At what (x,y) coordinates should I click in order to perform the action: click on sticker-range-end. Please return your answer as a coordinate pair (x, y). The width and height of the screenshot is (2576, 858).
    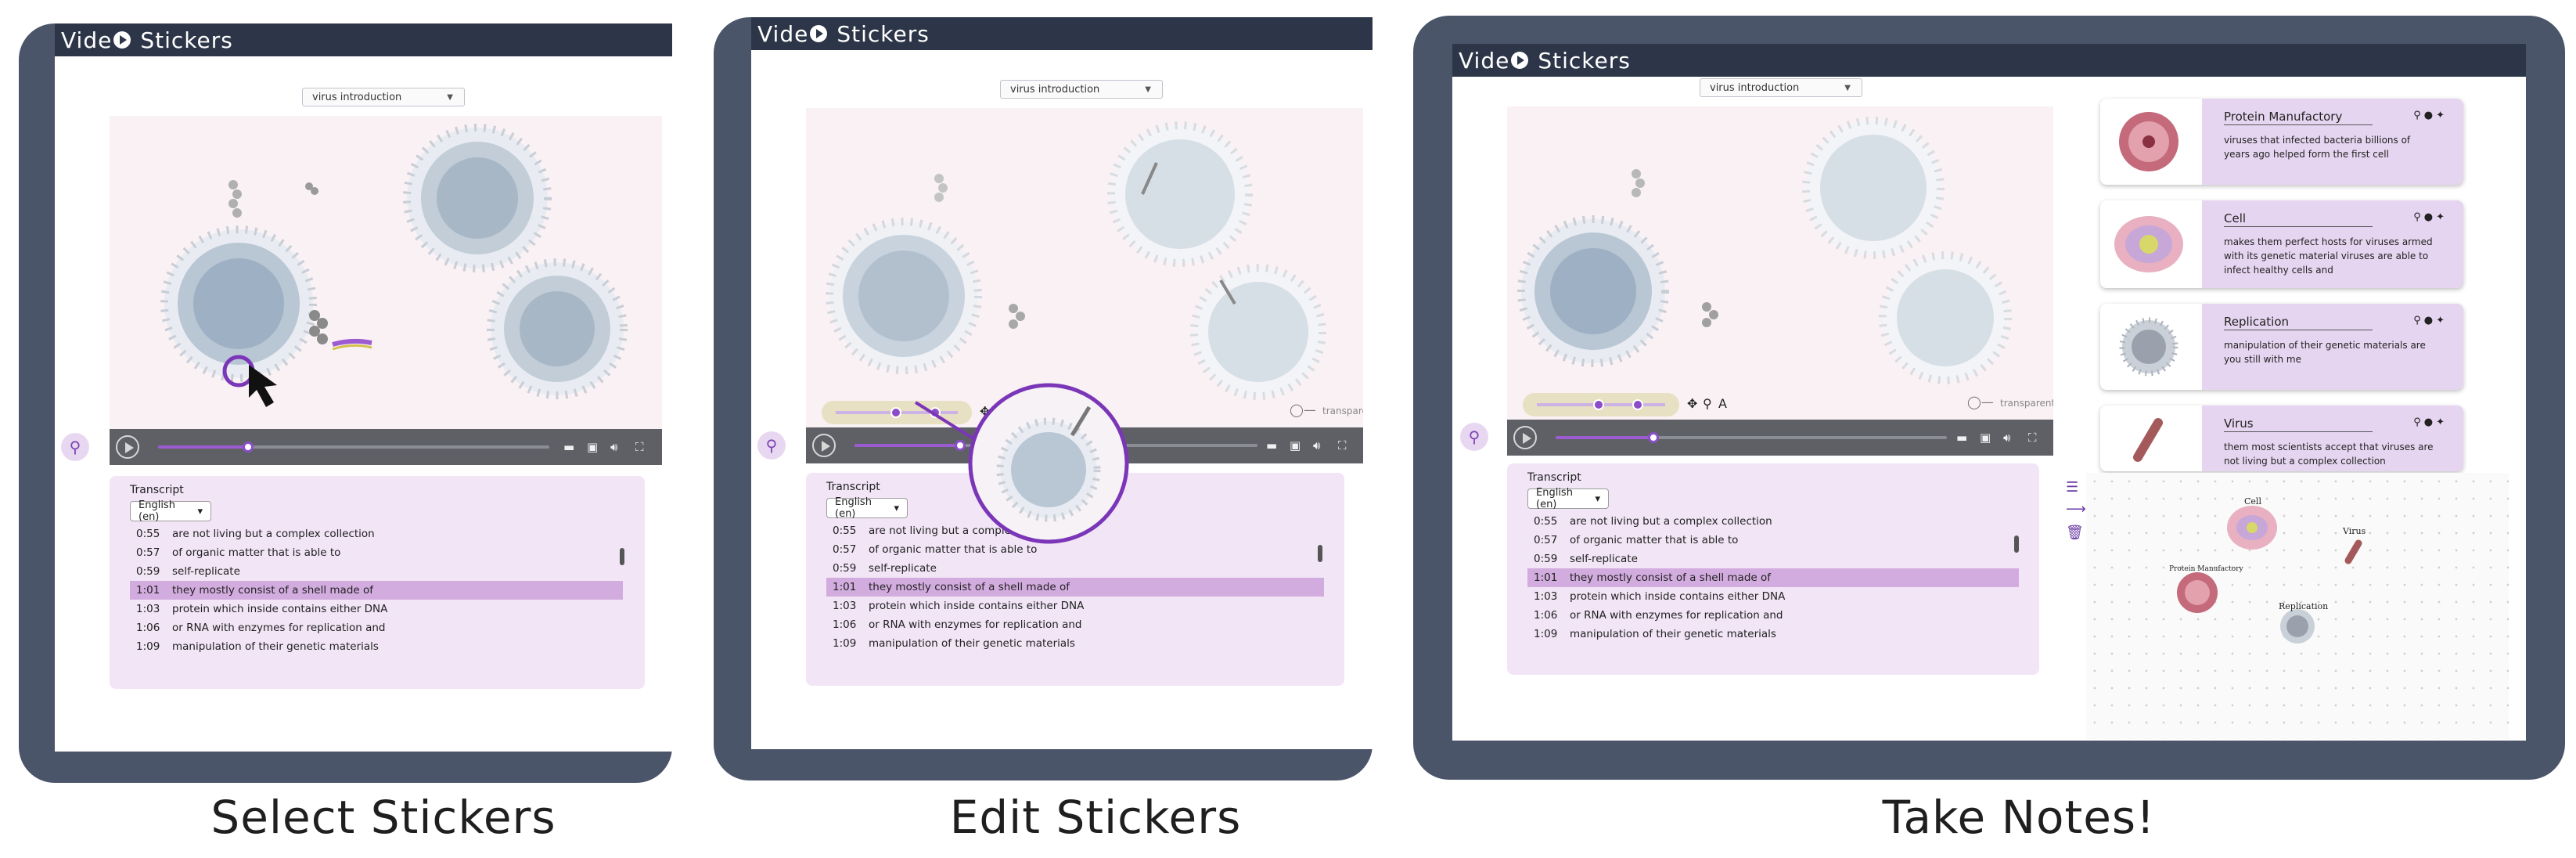
    Looking at the image, I should click on (1638, 404).